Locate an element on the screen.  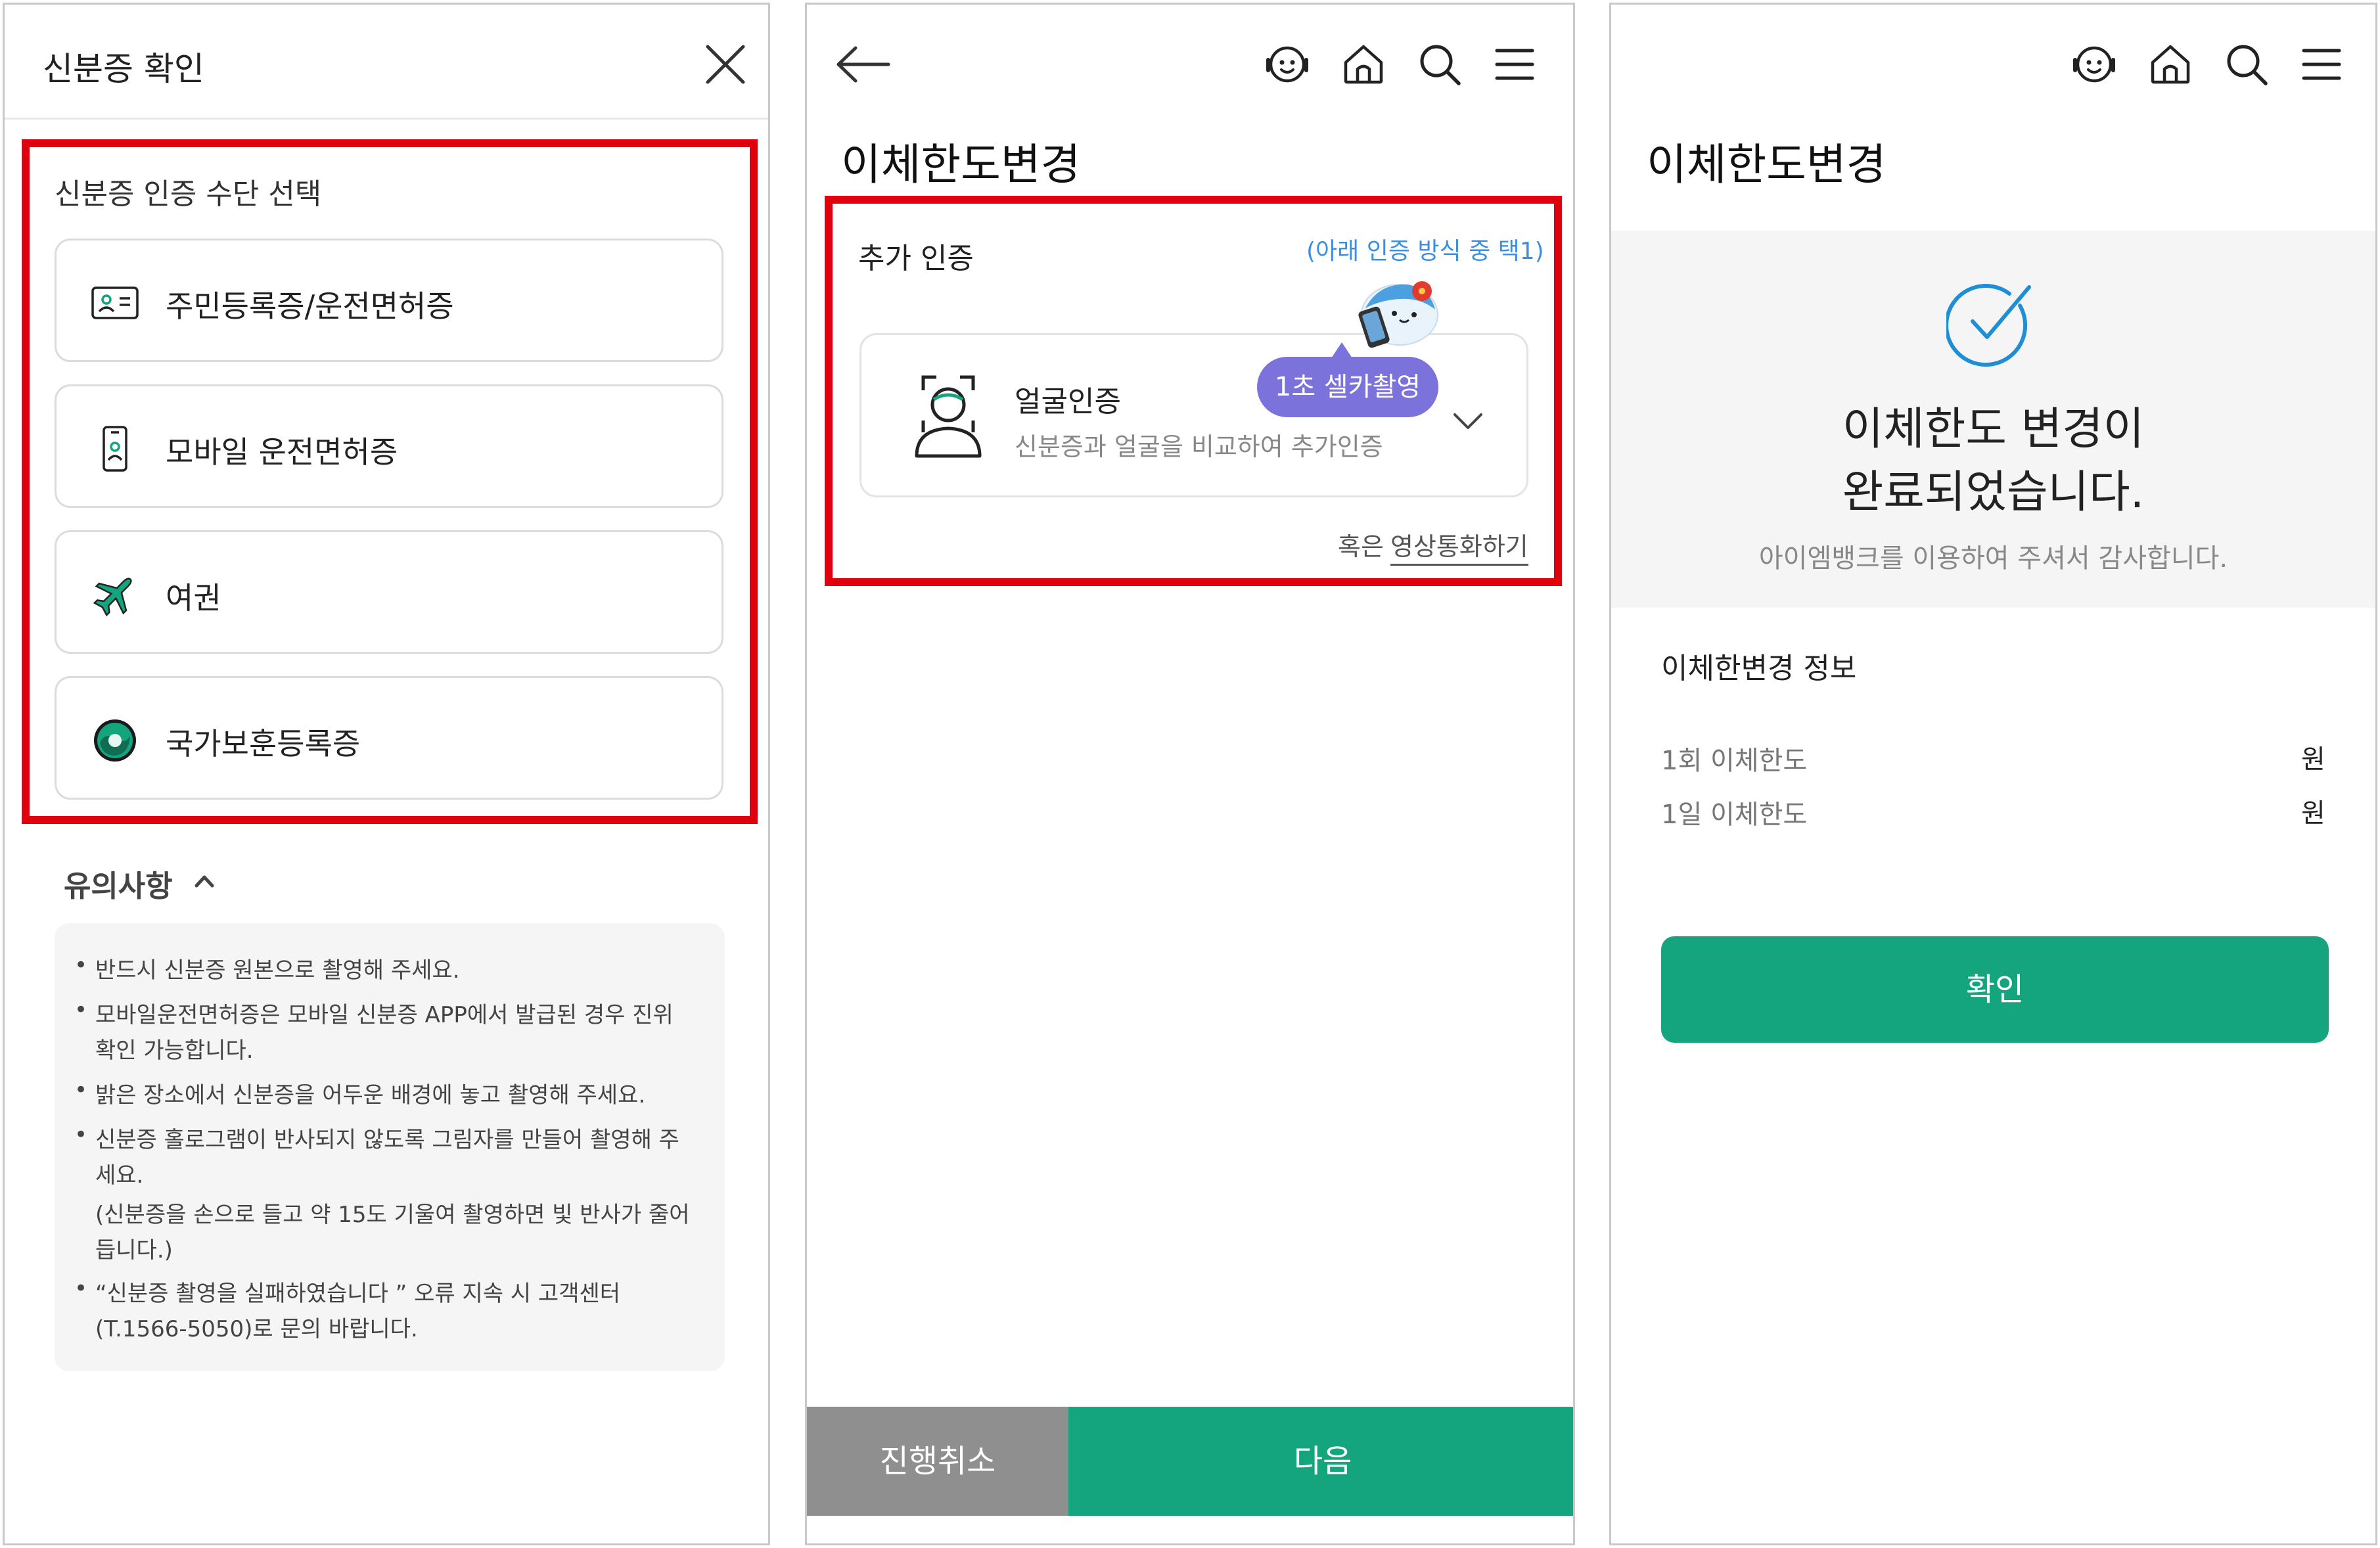
notice-line: “신분증 촬영을 실패하였습니다 ” 오류 지속 시 고객센터 is located at coordinates (358, 1294).